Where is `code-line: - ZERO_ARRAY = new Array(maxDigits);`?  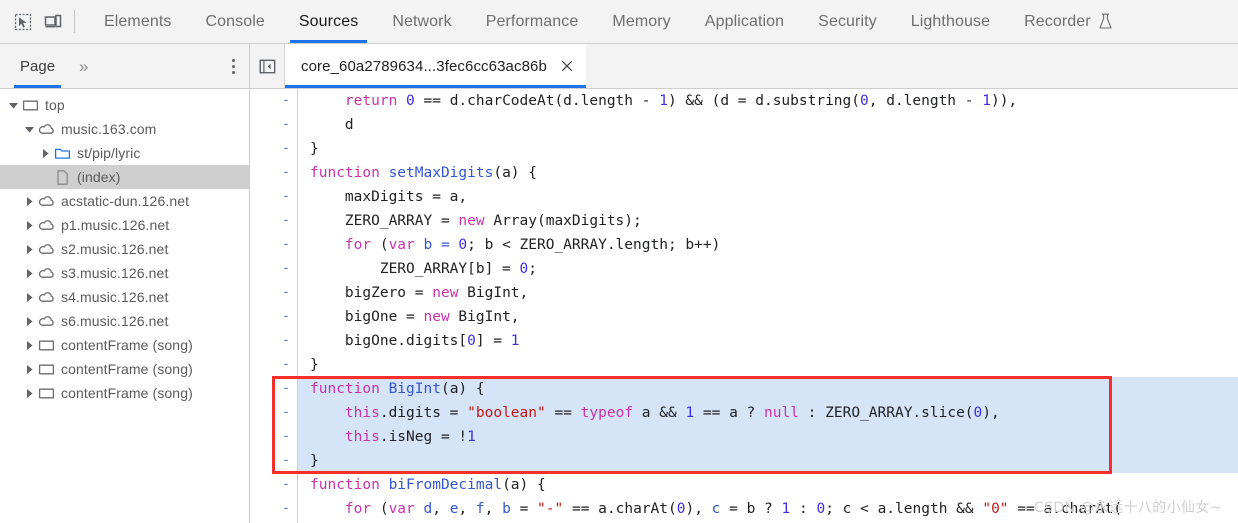
code-line: - ZERO_ARRAY = new Array(maxDigits); is located at coordinates (744, 221).